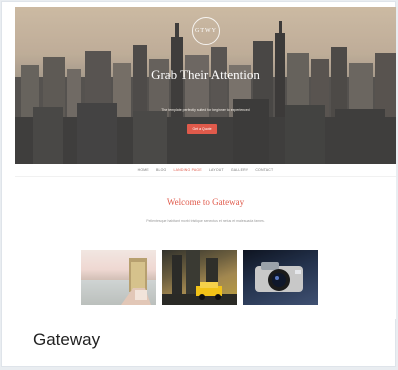  I want to click on nav-item-layout: LAYOUT, so click(216, 170).